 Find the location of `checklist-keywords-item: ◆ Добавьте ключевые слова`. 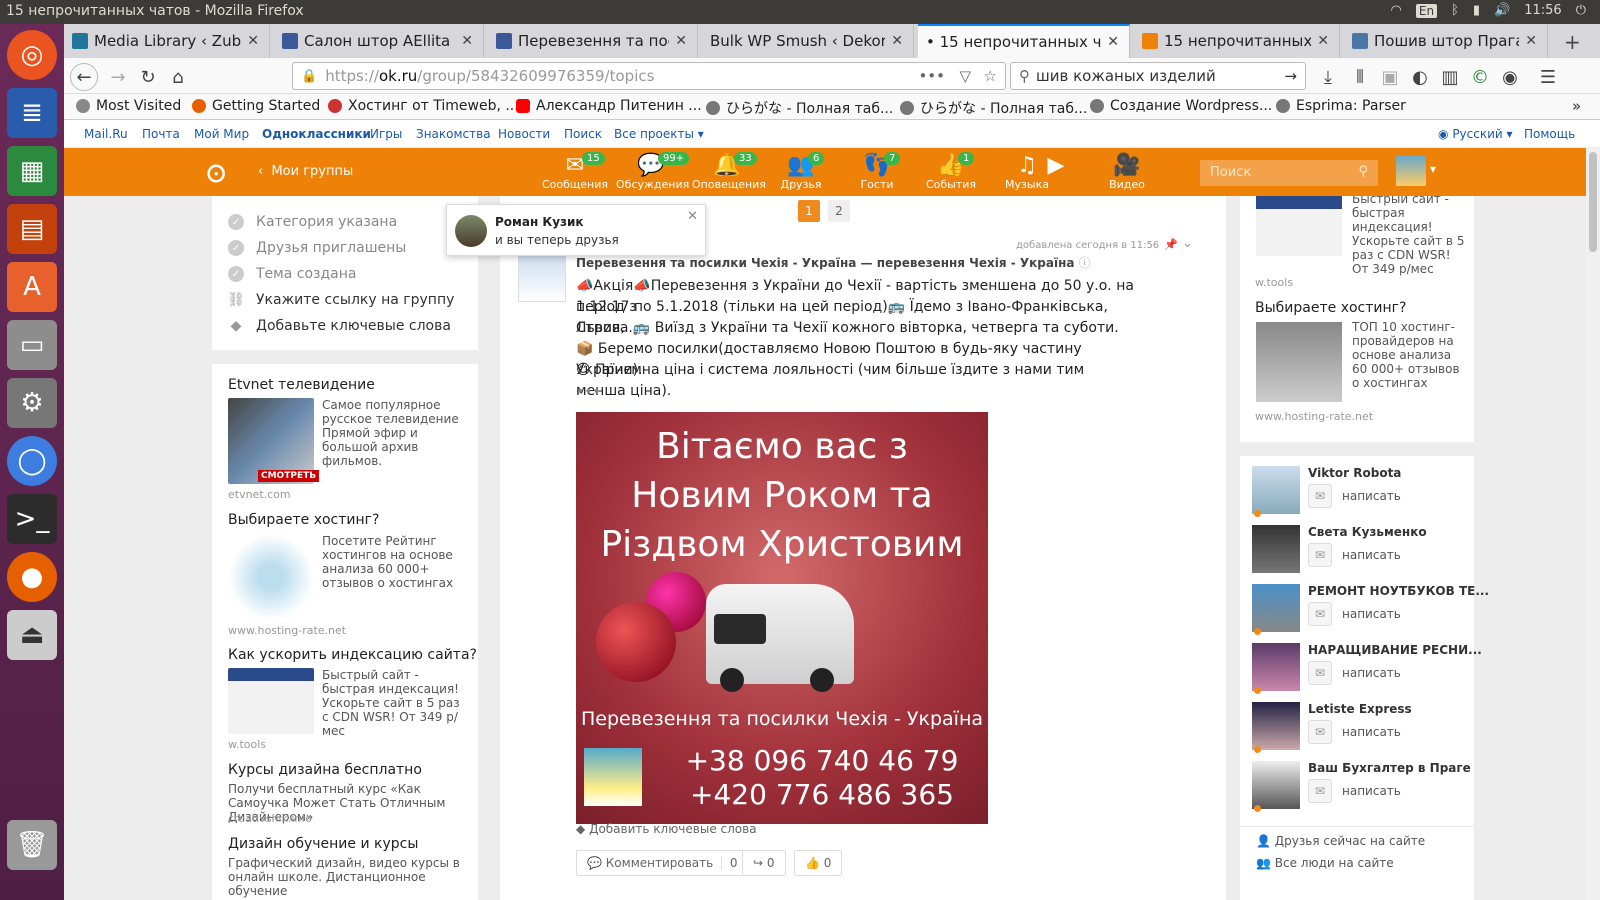

checklist-keywords-item: ◆ Добавьте ключевые слова is located at coordinates (339, 326).